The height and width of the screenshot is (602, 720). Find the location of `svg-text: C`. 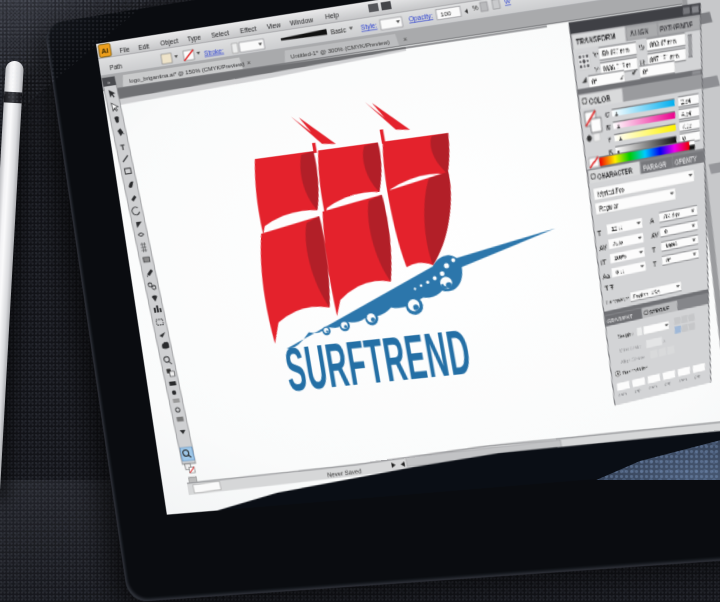

svg-text: C is located at coordinates (607, 115).